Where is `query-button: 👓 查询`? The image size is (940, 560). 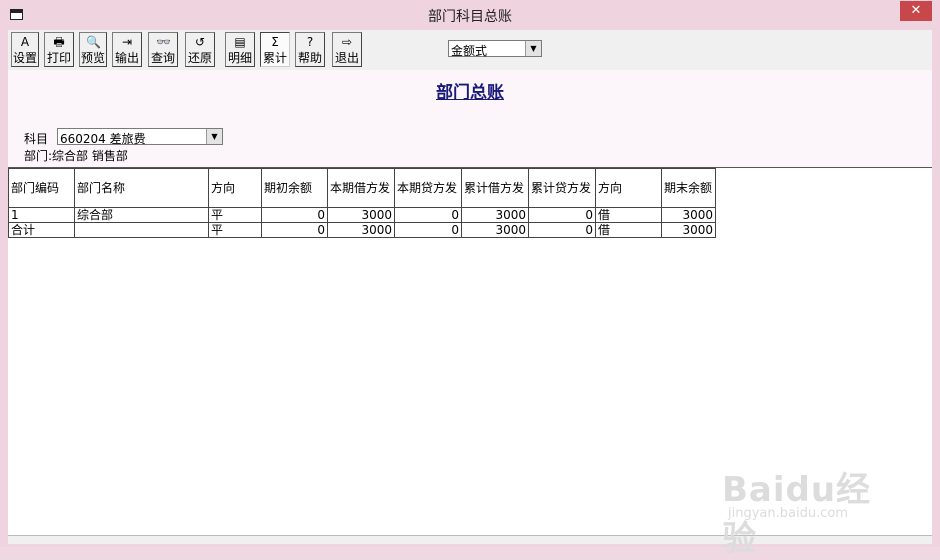
query-button: 👓 查询 is located at coordinates (163, 49).